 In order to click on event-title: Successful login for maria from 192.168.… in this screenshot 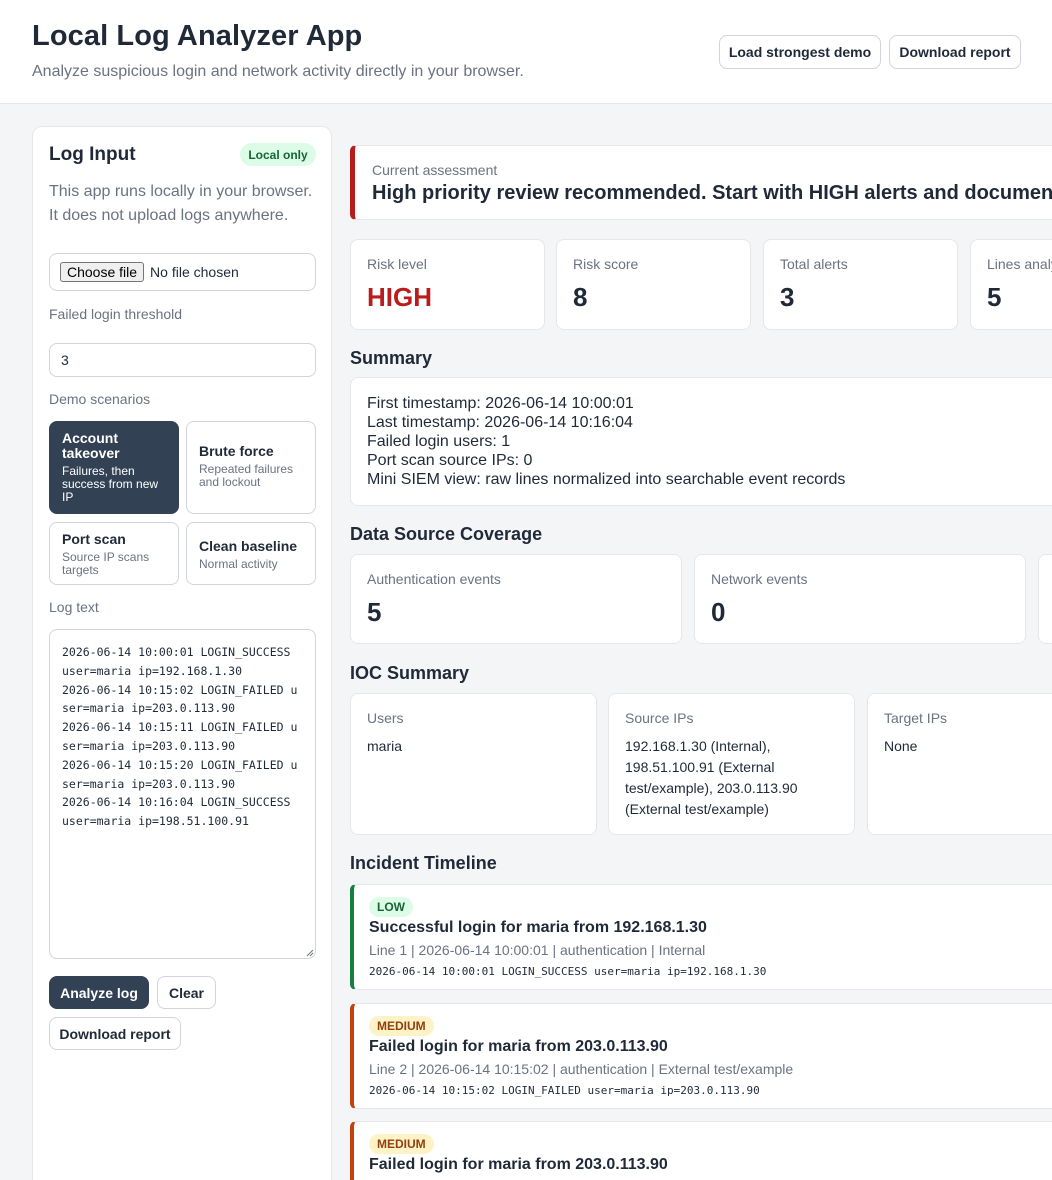, I will do `click(538, 927)`.